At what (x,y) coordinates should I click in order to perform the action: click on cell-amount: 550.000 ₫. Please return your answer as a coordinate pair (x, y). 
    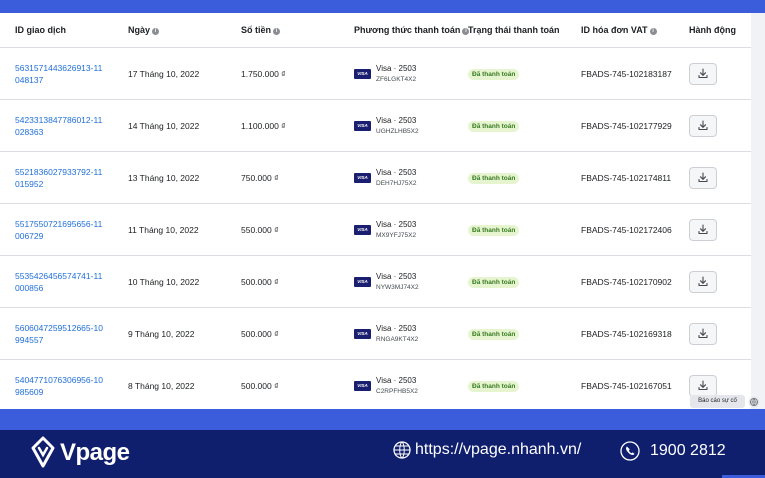
    Looking at the image, I should click on (282, 229).